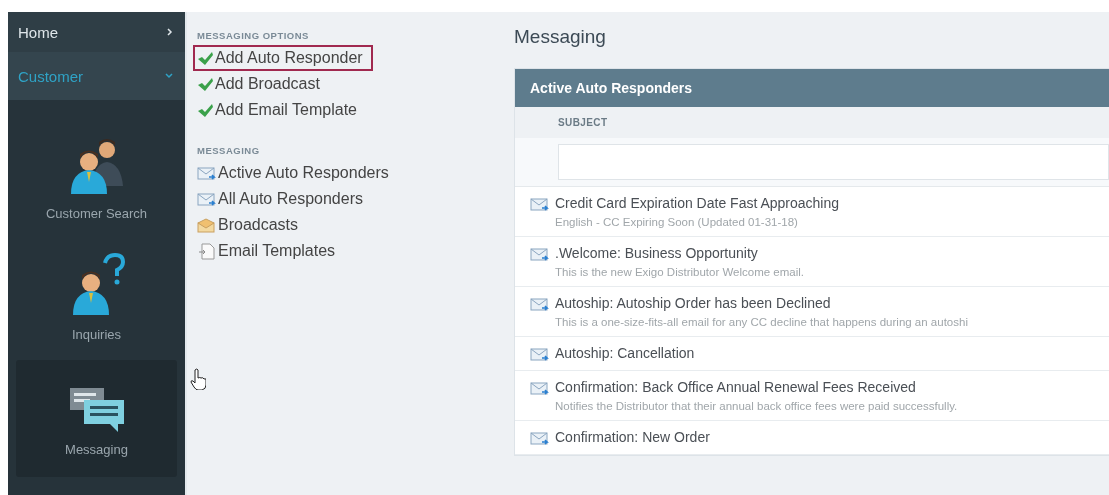 The height and width of the screenshot is (495, 1109). I want to click on row-subject: Confirmation: New Order, so click(632, 437).